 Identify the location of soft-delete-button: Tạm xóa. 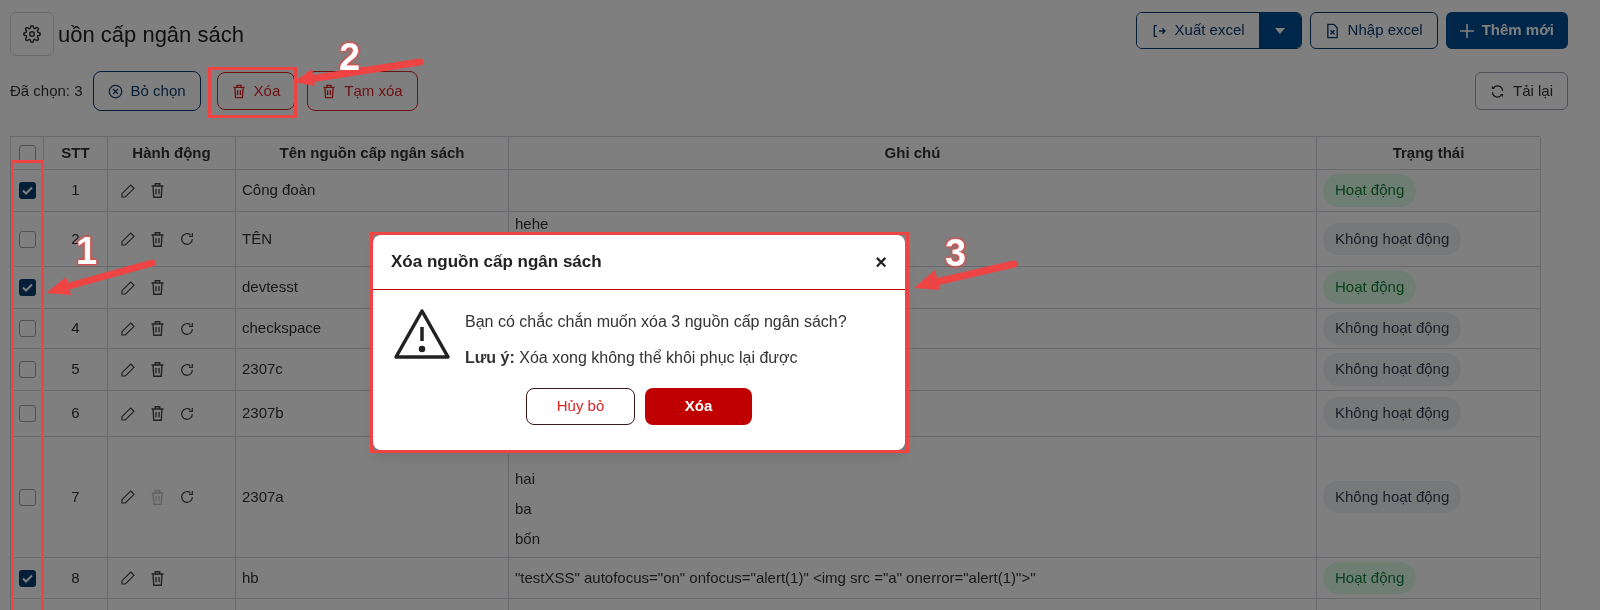
(362, 91).